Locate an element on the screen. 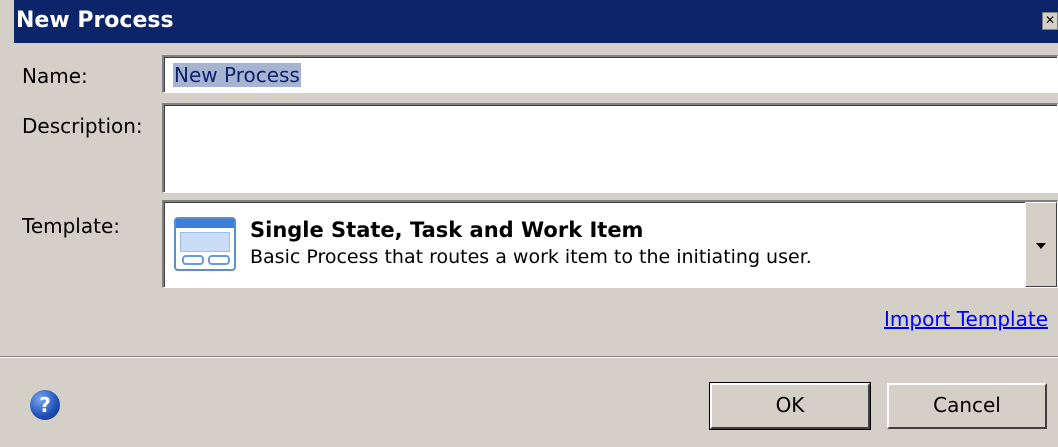 This screenshot has width=1058, height=447. window-template-icon is located at coordinates (205, 244).